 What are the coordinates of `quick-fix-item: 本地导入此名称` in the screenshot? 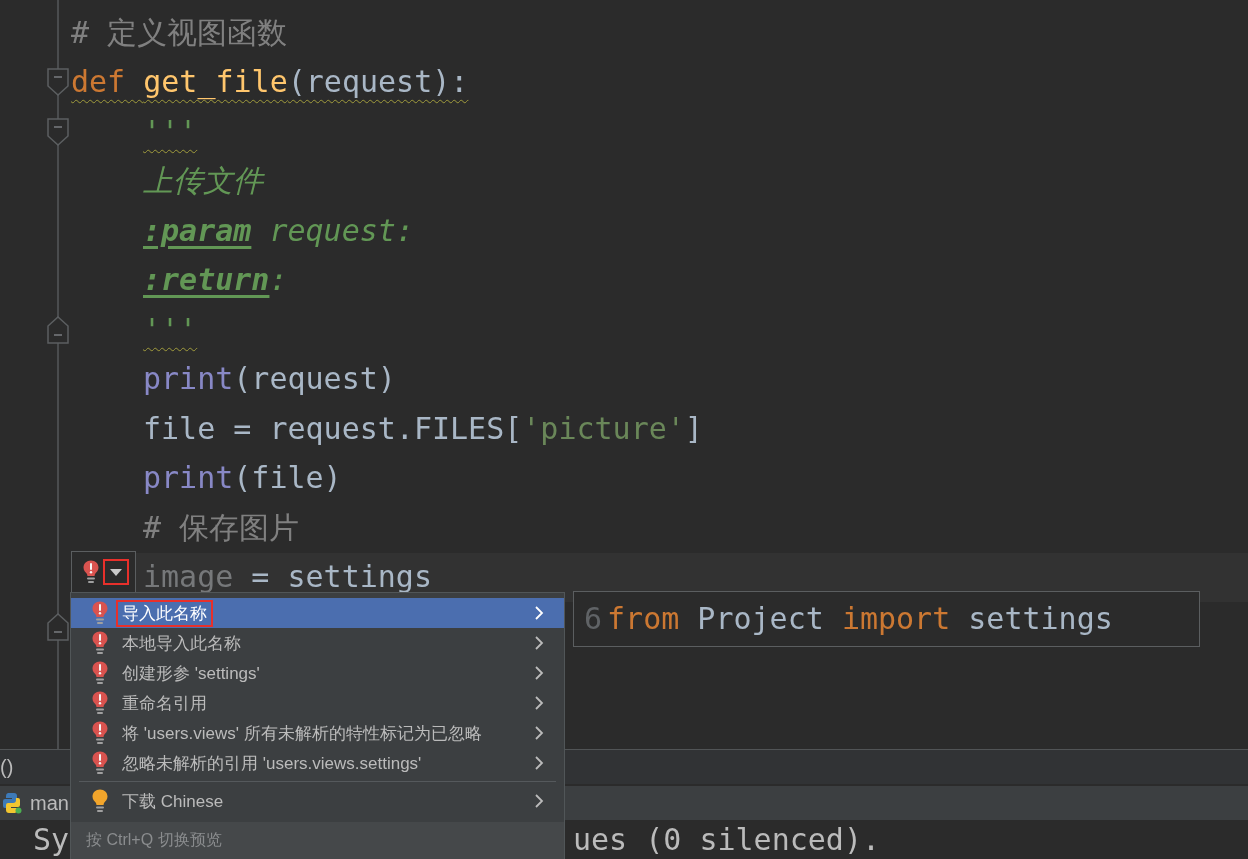 It's located at (317, 643).